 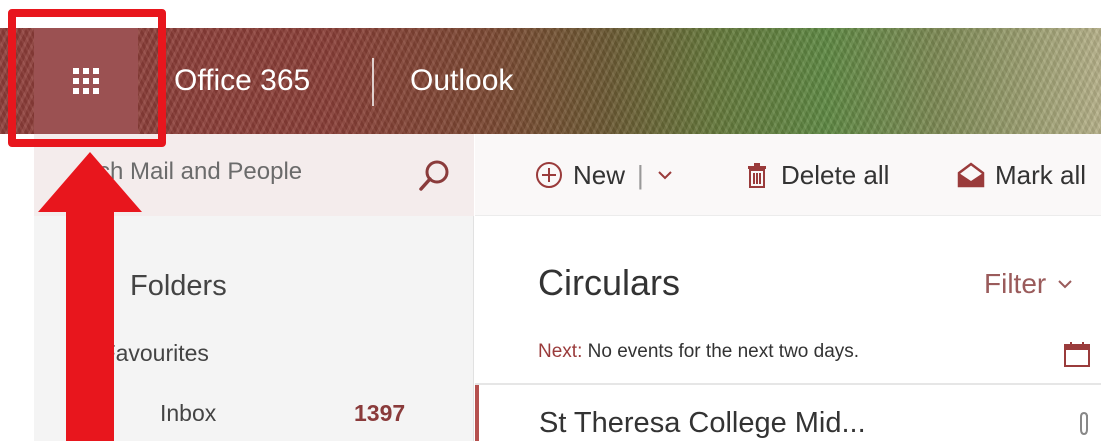 I want to click on folder-item-inbox: Inbox, so click(x=188, y=413).